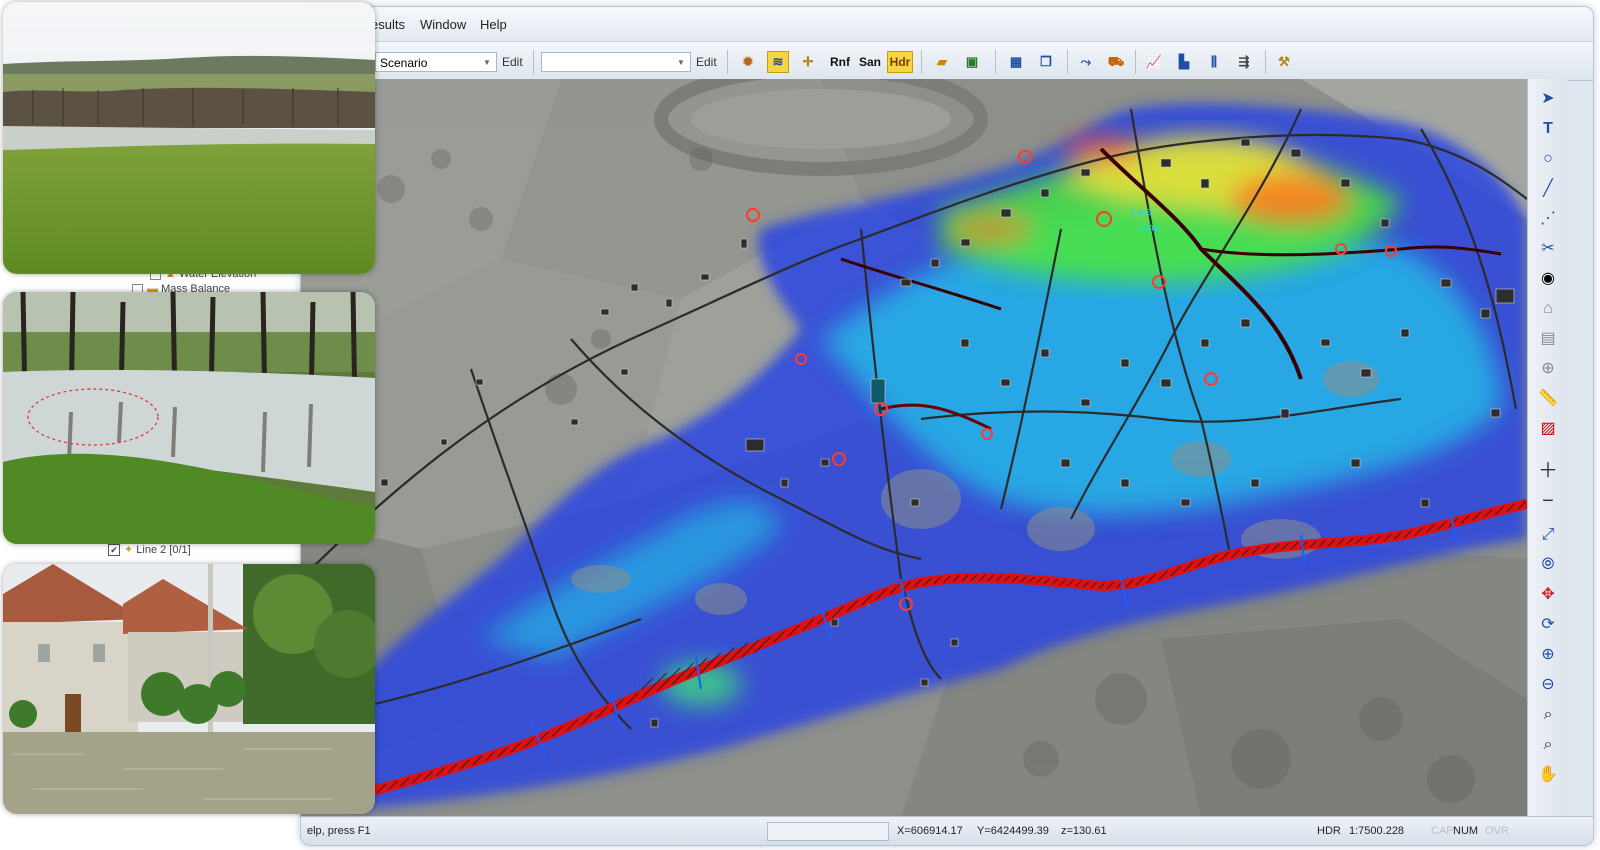  Describe the element at coordinates (1084, 831) in the screenshot. I see `z-coordinate: z=130.61` at that location.